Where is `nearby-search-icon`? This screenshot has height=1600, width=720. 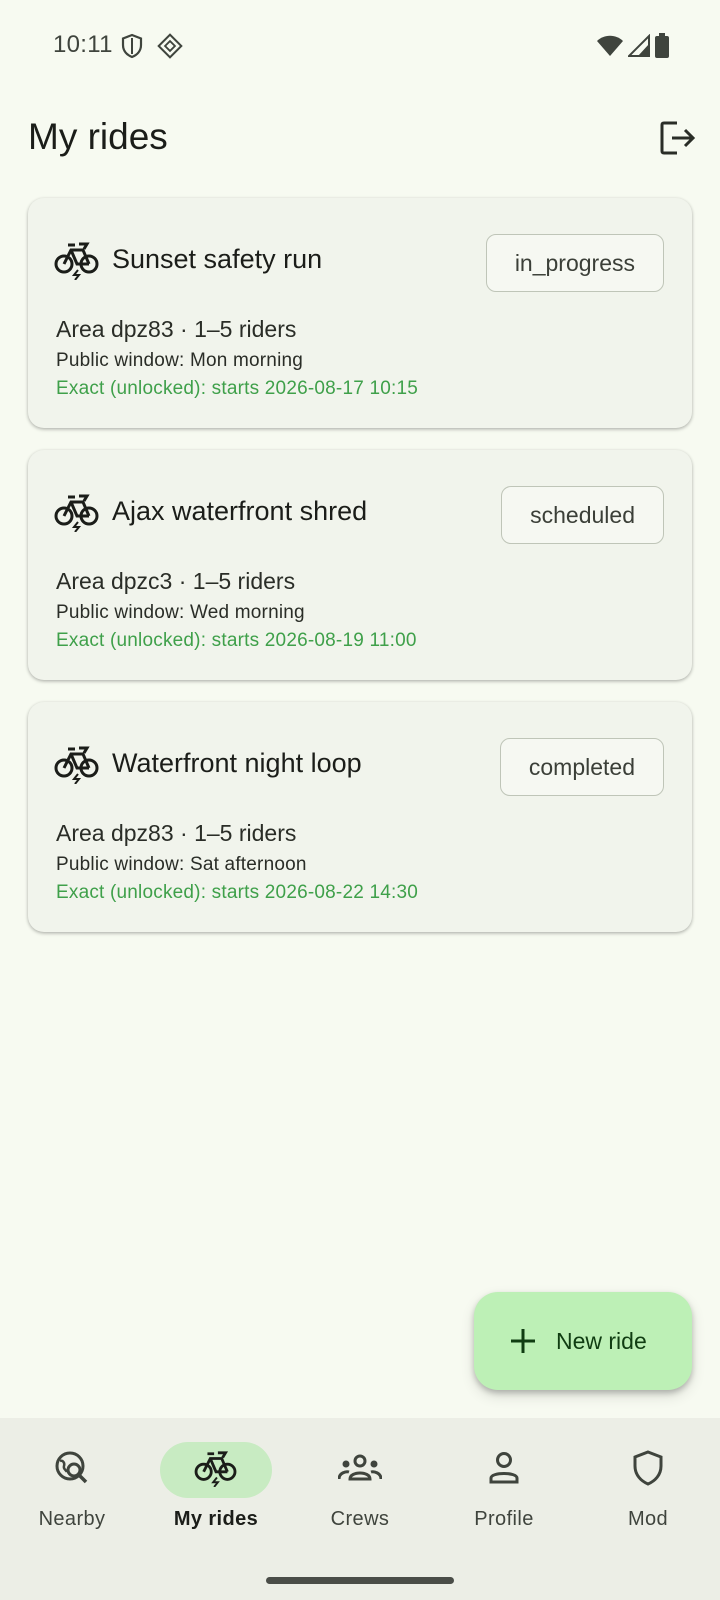
nearby-search-icon is located at coordinates (72, 1470).